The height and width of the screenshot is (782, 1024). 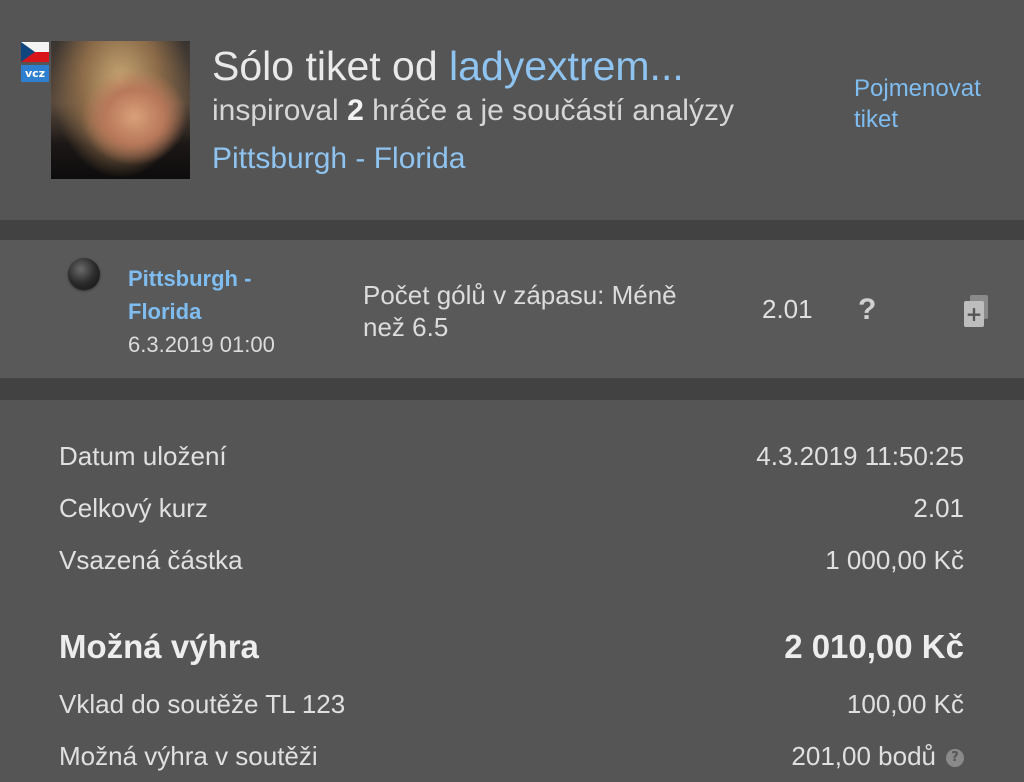 I want to click on summary-row-possible-win: Možná výhra 2 010,00 Kč, so click(x=511, y=647).